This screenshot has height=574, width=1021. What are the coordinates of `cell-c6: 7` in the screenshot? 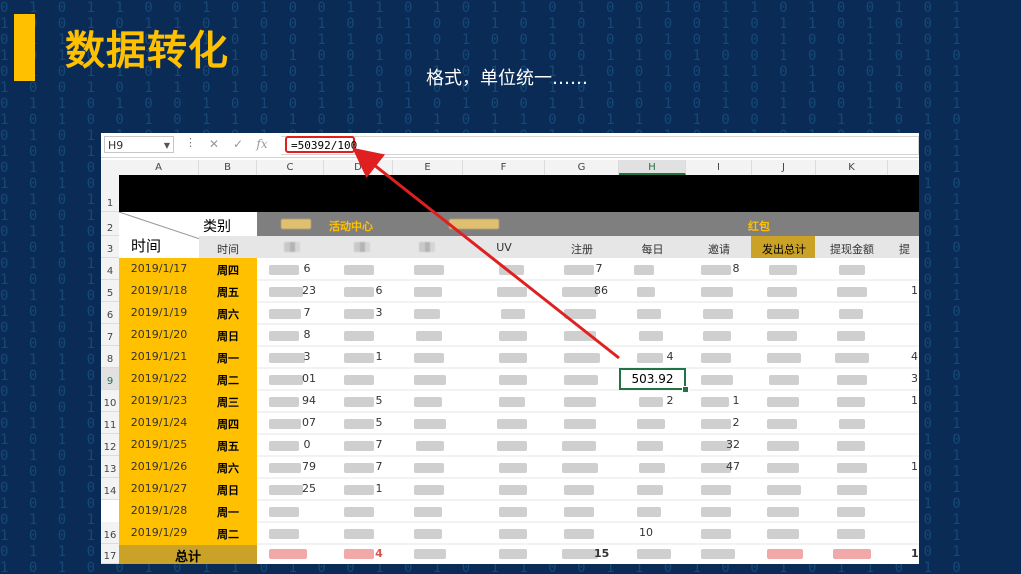 It's located at (307, 312).